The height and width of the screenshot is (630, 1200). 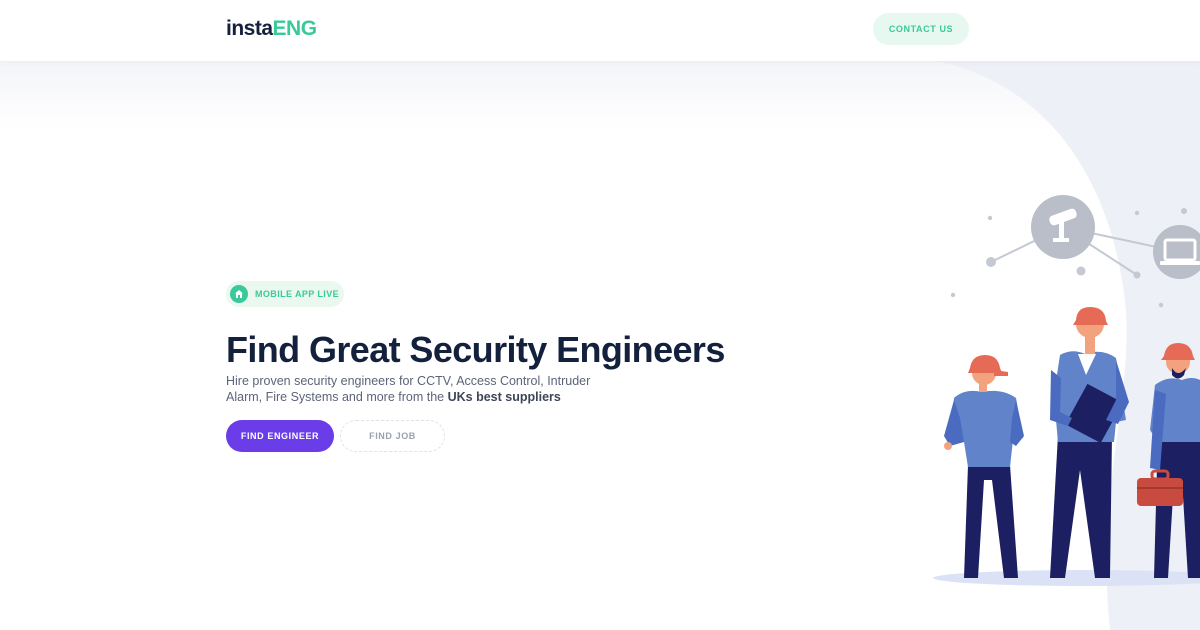 What do you see at coordinates (475, 349) in the screenshot?
I see `page-title: Find Great Security Engineers` at bounding box center [475, 349].